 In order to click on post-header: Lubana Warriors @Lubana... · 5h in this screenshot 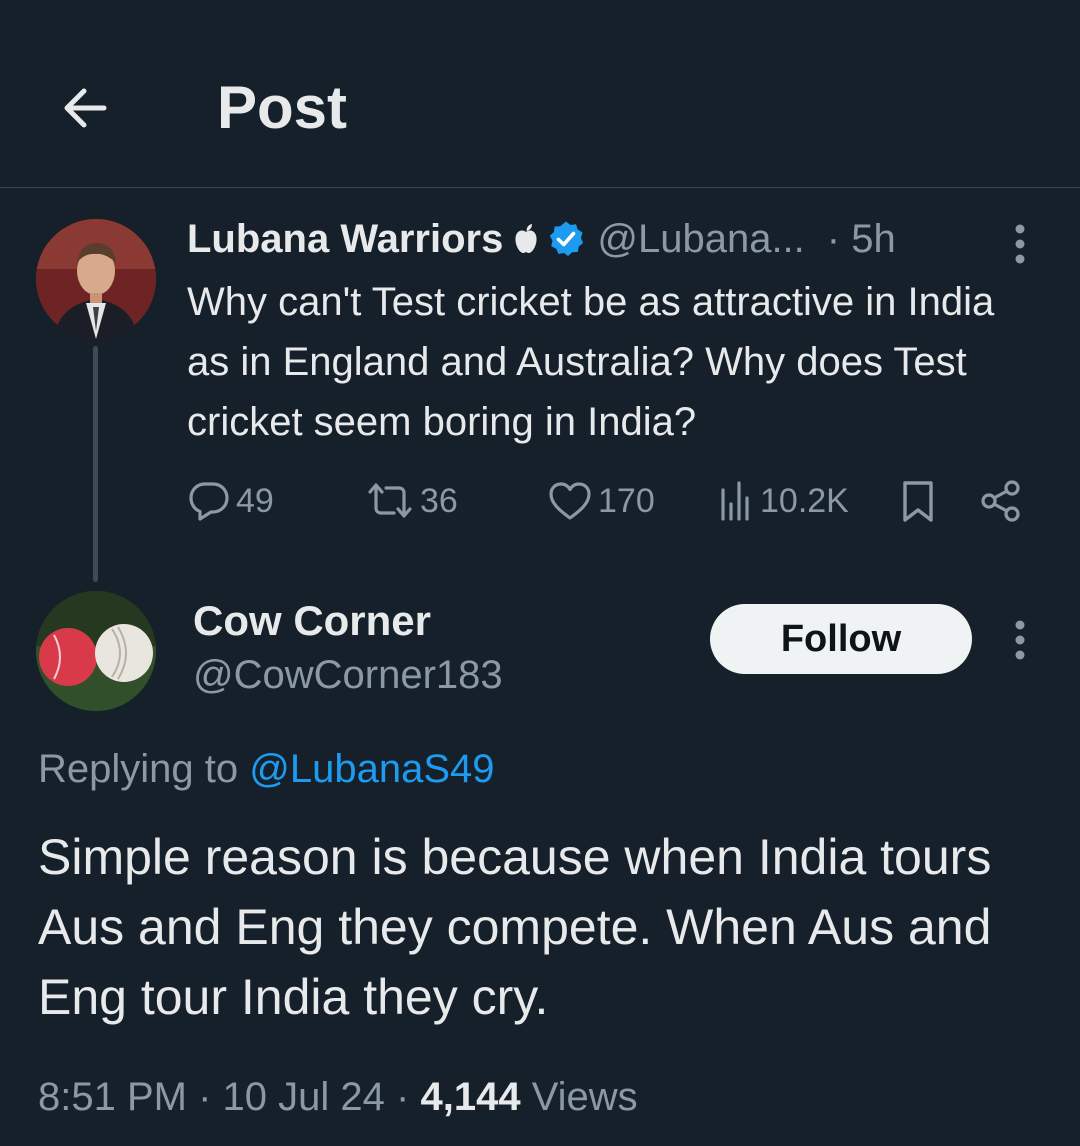, I will do `click(541, 239)`.